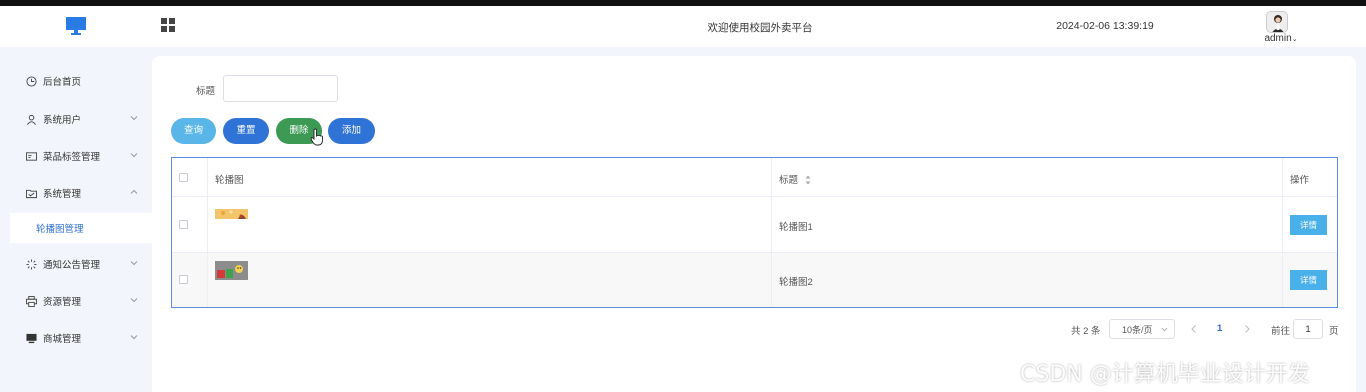  Describe the element at coordinates (206, 91) in the screenshot. I see `search-title-label: 标题` at that location.